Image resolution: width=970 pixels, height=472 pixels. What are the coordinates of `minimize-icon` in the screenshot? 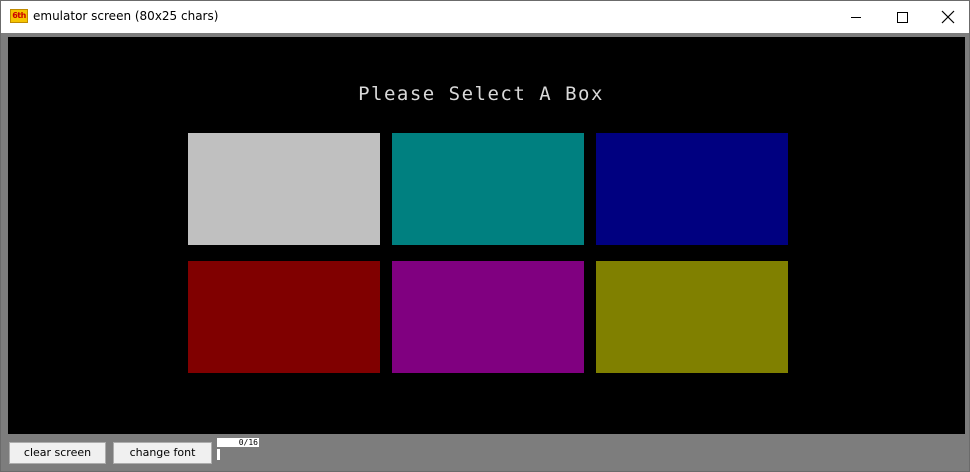 It's located at (856, 17).